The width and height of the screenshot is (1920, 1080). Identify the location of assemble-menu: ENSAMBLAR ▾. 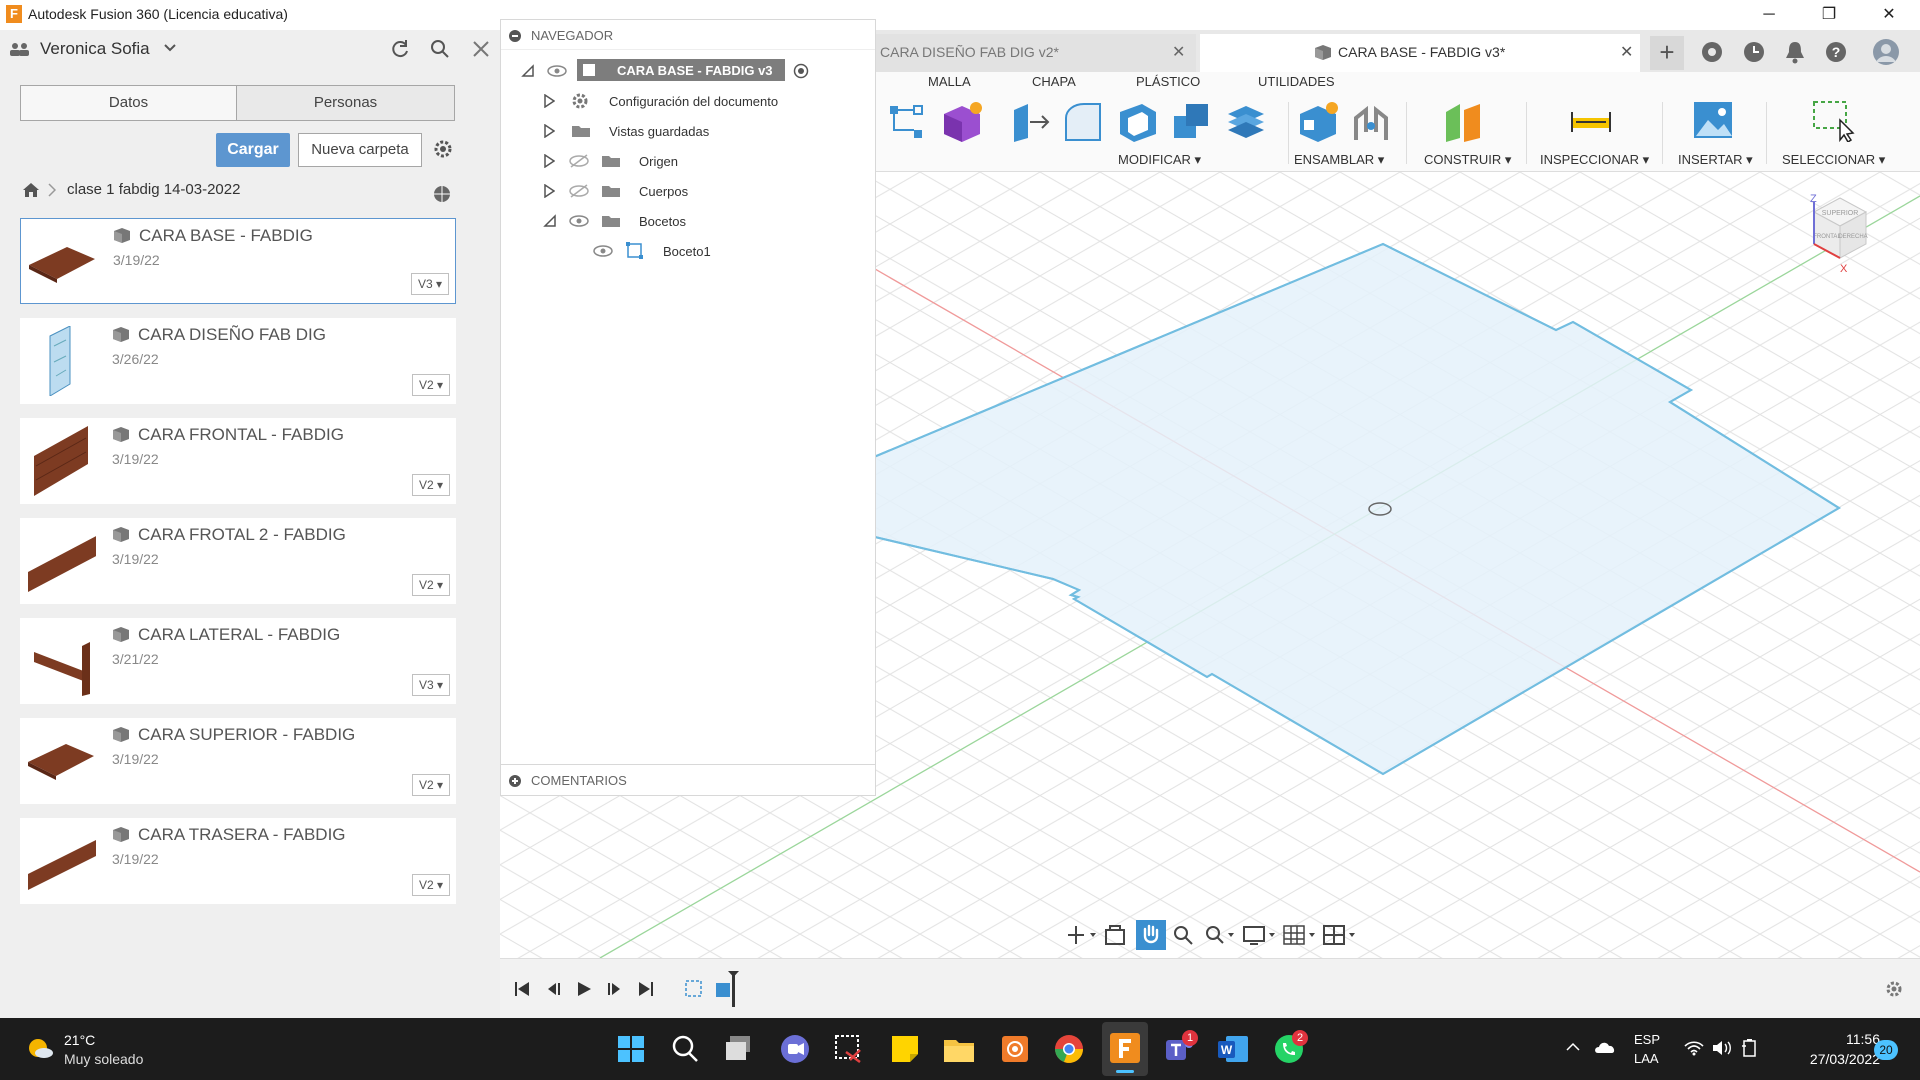
(1339, 160).